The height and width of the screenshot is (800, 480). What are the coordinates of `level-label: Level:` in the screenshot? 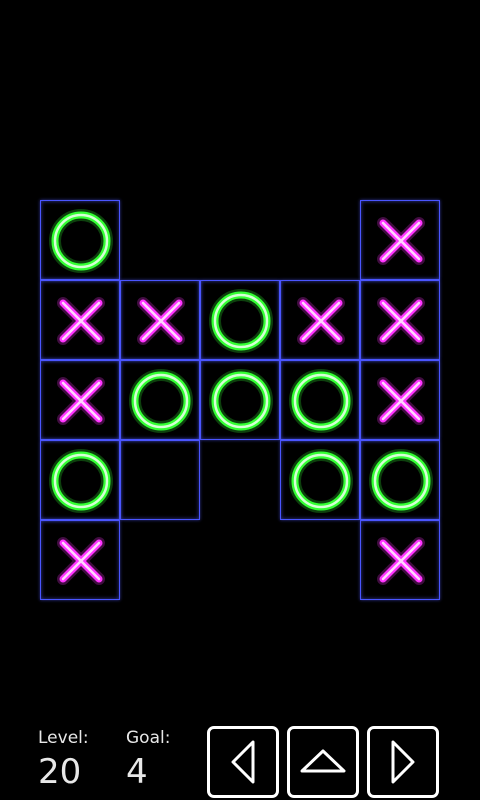 It's located at (63, 738).